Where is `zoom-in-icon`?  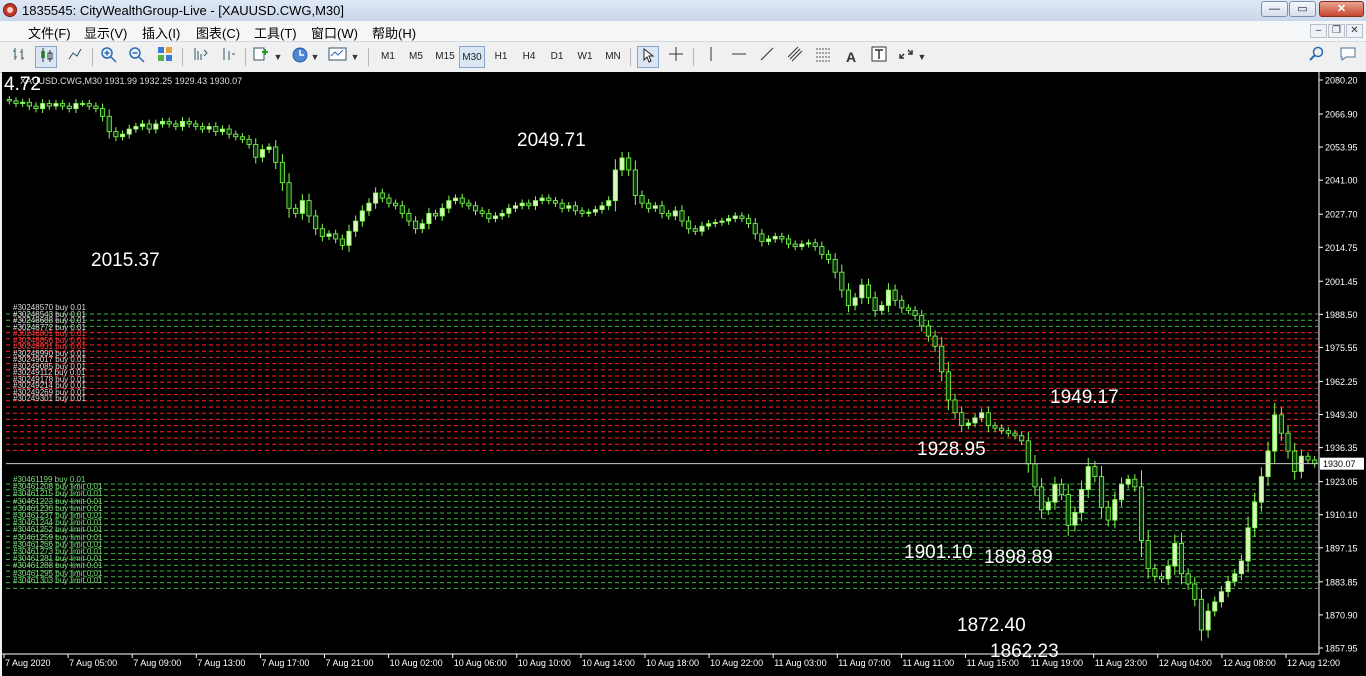
zoom-in-icon is located at coordinates (109, 57).